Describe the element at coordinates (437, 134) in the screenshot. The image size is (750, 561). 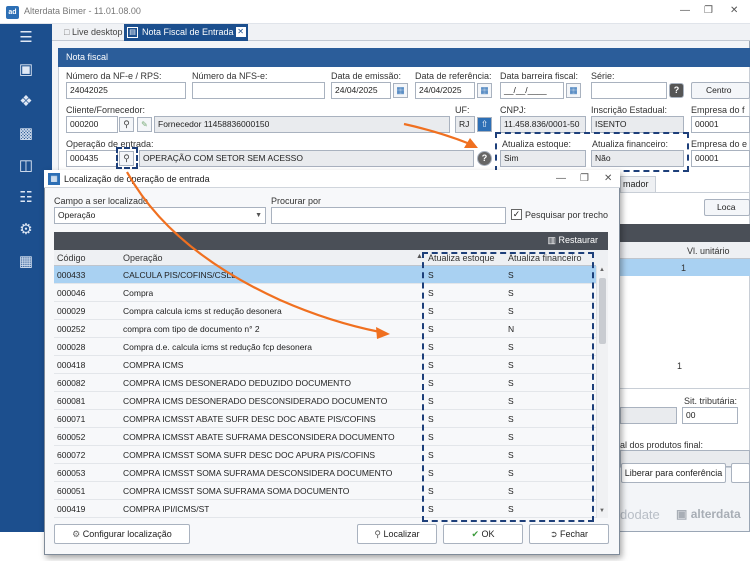
I see `arrow-to-atualiza` at that location.